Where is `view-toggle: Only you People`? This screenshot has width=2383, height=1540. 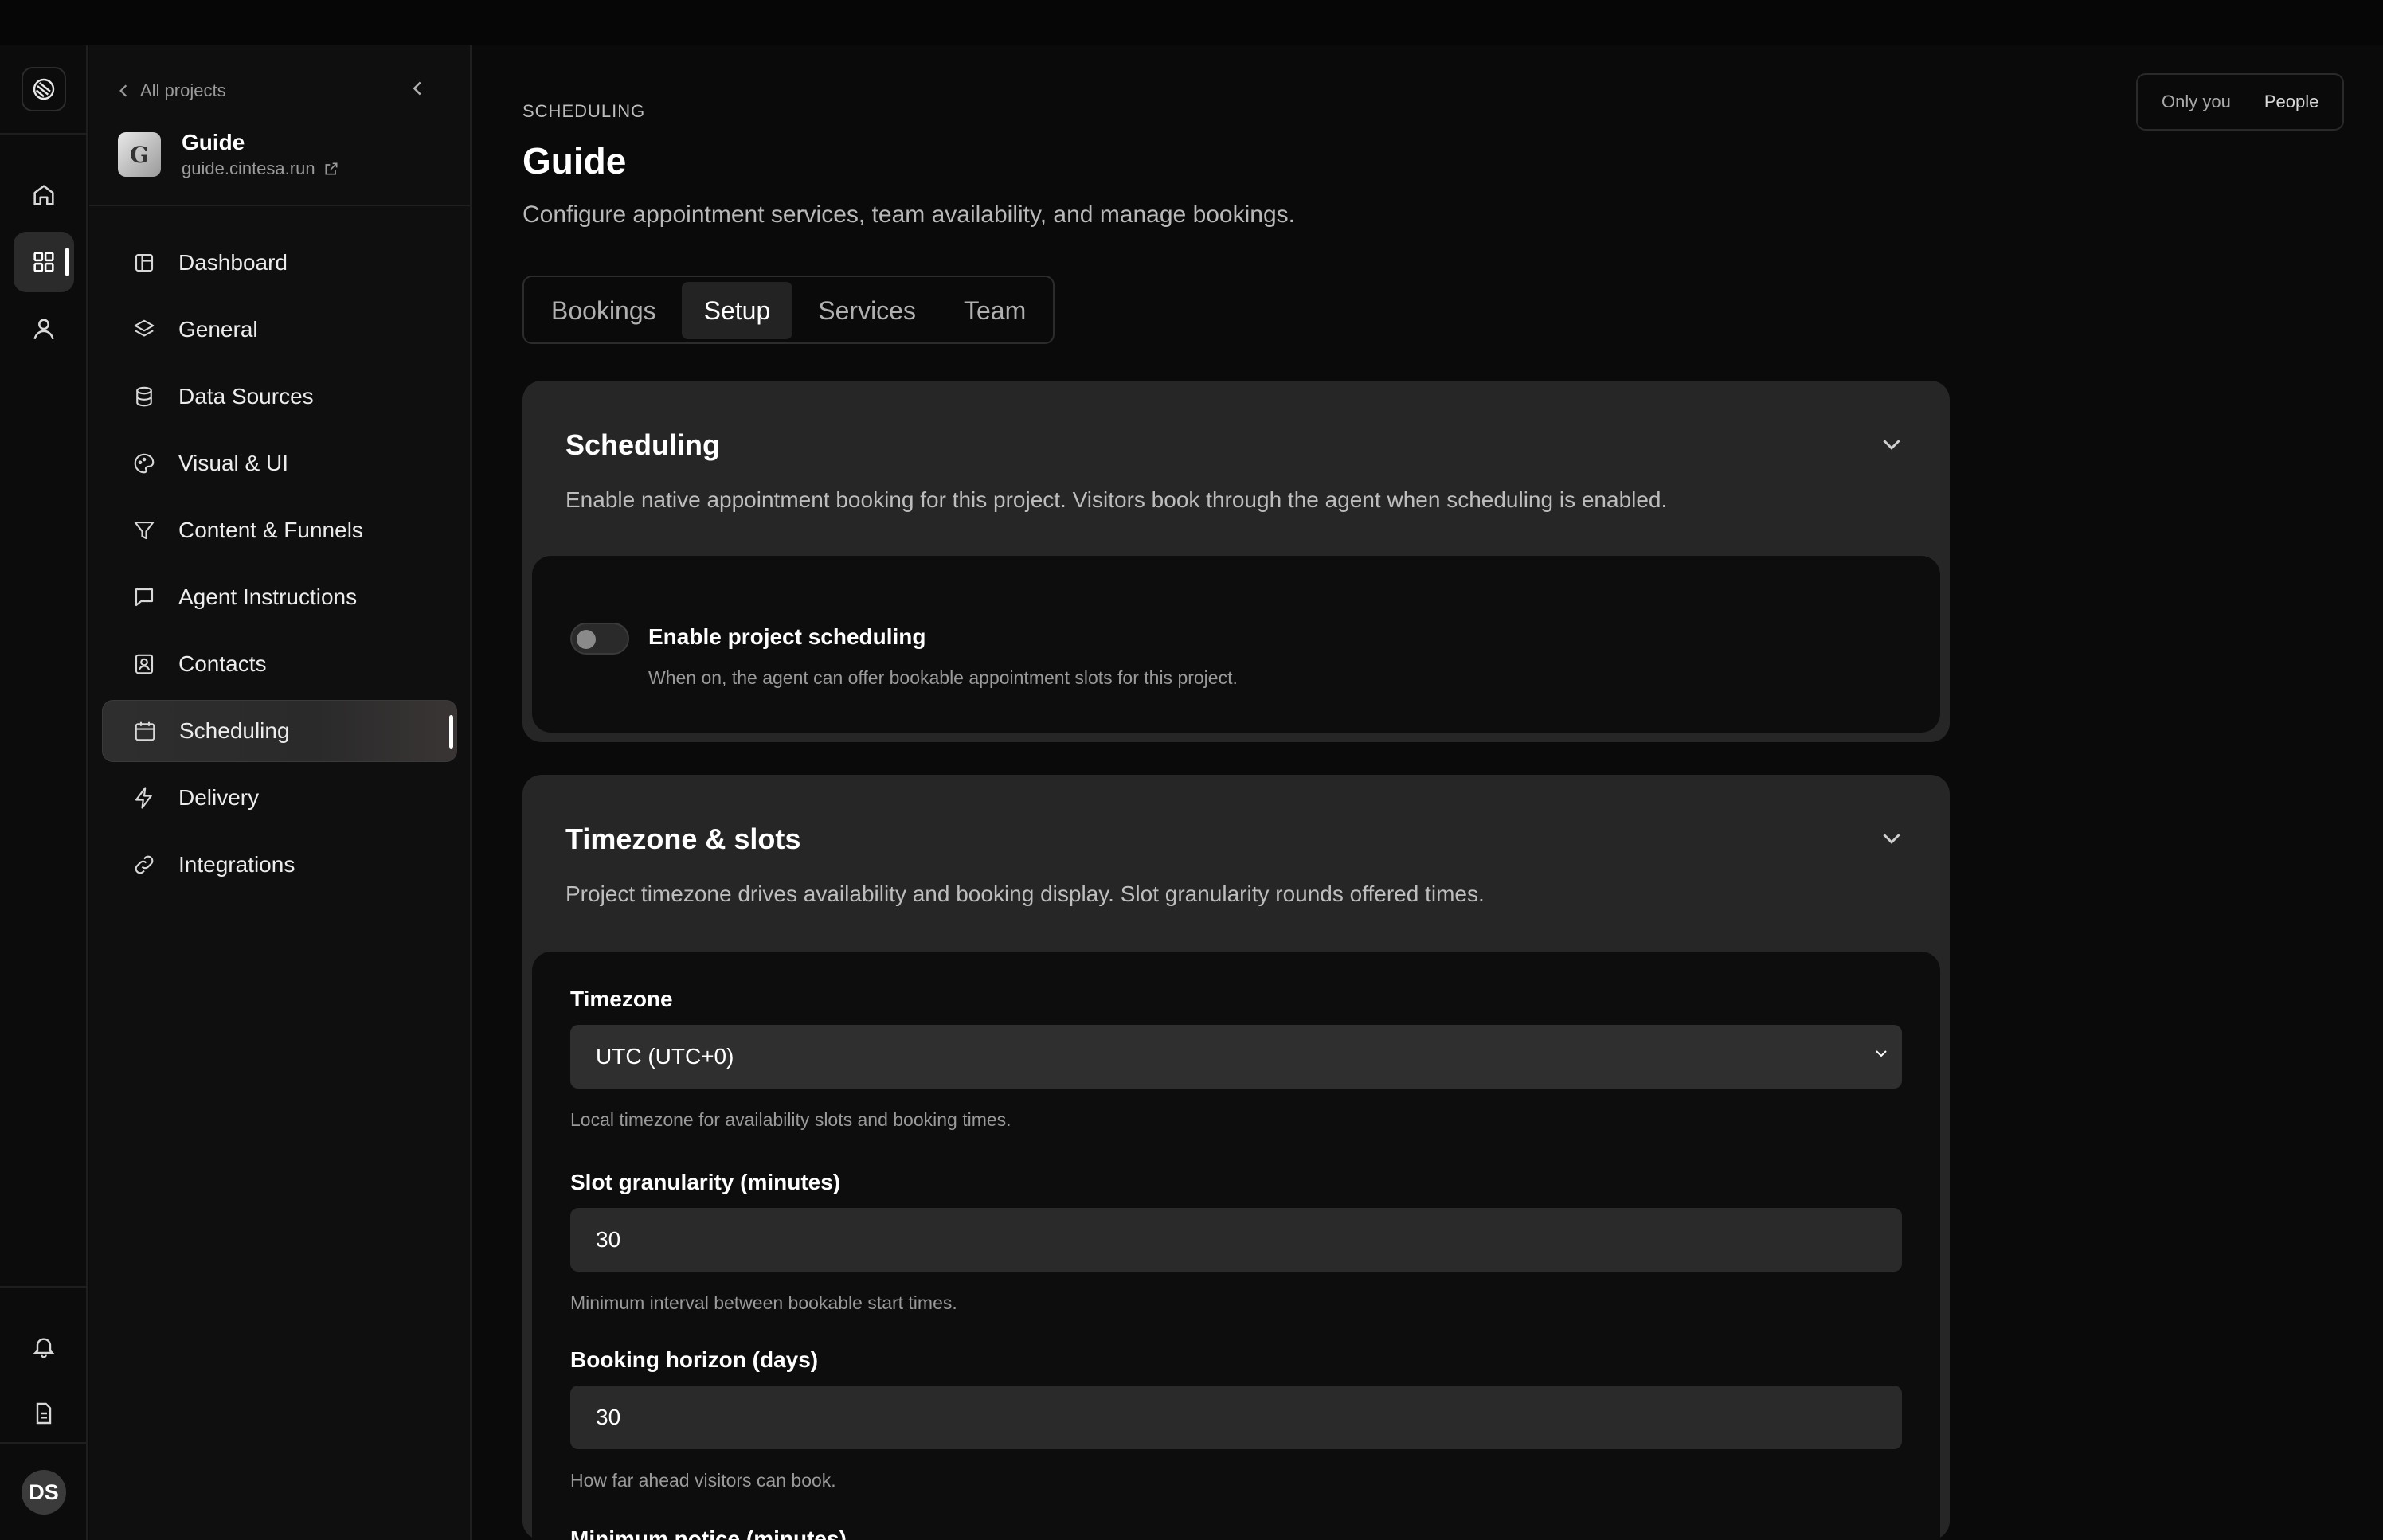
view-toggle: Only you People is located at coordinates (2240, 102).